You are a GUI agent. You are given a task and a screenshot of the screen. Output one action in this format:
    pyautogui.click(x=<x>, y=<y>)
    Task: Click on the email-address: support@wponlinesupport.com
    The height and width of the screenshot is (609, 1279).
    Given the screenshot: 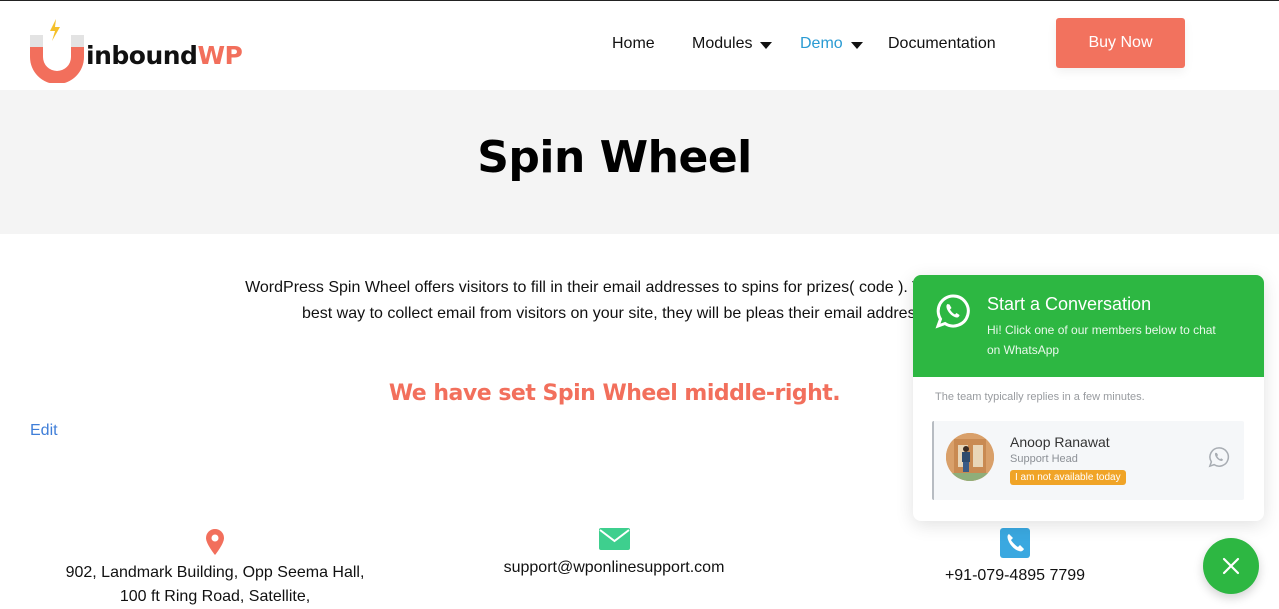 What is the action you would take?
    pyautogui.click(x=614, y=568)
    